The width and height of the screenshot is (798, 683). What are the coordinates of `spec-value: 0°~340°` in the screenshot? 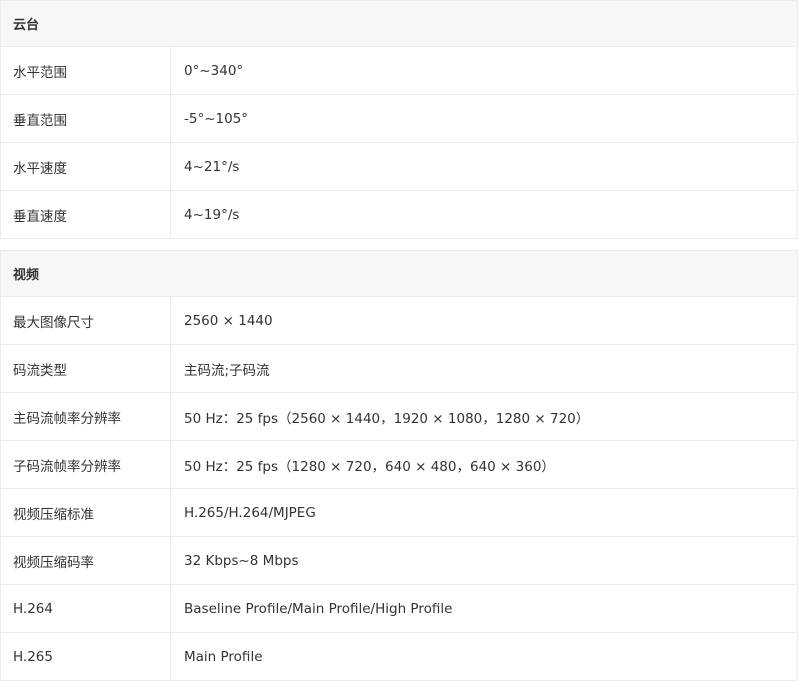 It's located at (214, 70).